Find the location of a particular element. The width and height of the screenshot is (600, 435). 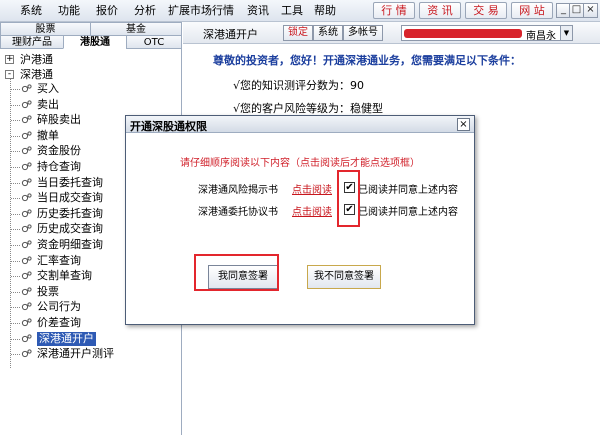

tree-item: 卖出 is located at coordinates (90, 105).